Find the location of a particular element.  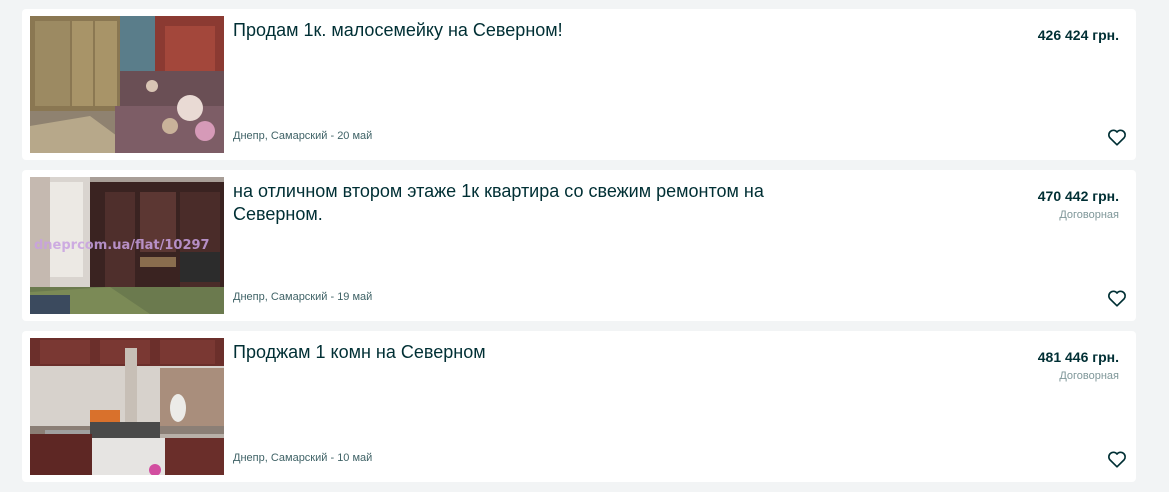

listing-photo-kitchen is located at coordinates (127, 406).